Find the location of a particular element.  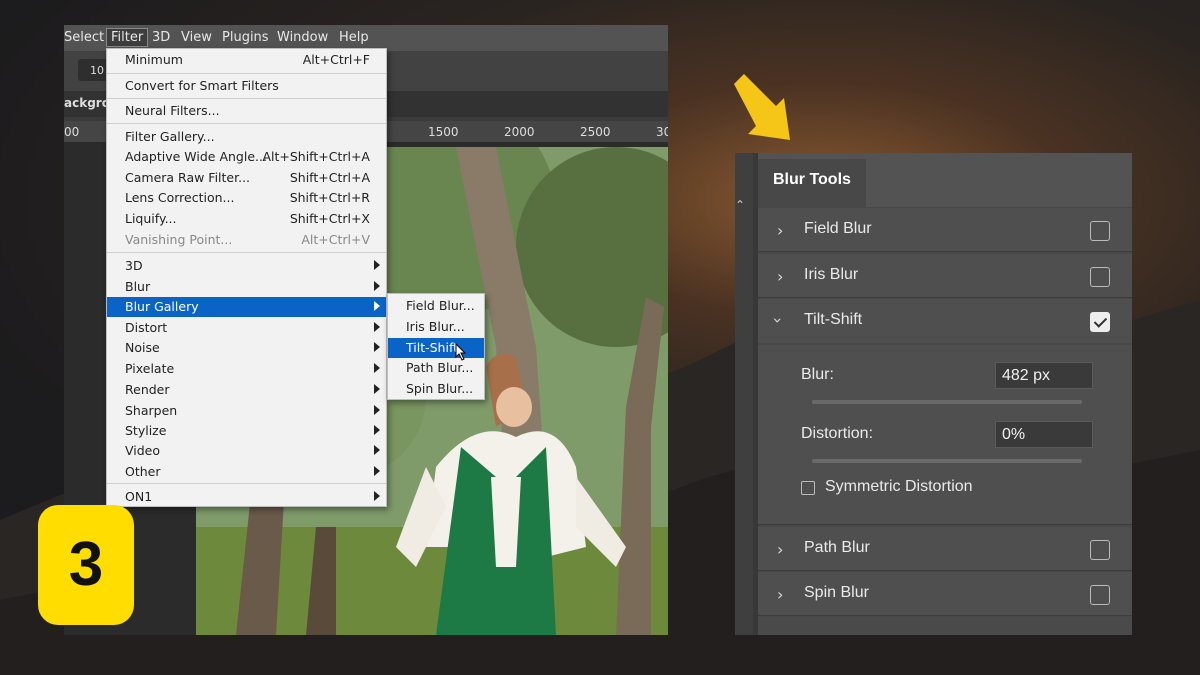

menu-item-label: Minimum is located at coordinates (154, 59).